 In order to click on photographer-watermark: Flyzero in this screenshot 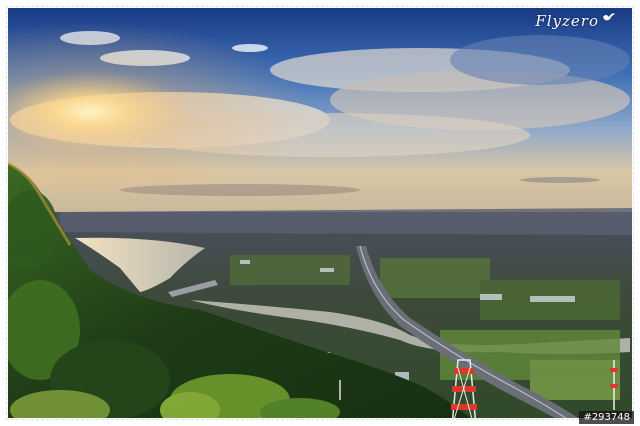, I will do `click(575, 21)`.